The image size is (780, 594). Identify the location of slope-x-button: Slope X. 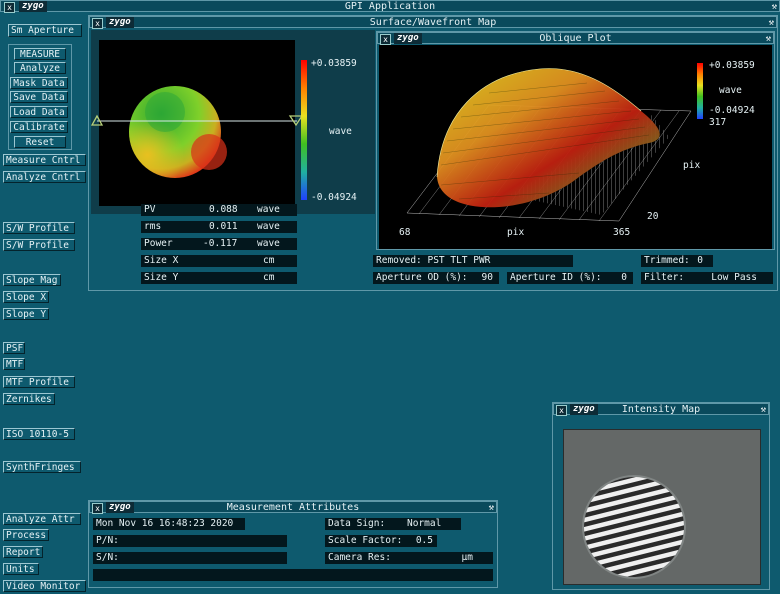
(26, 297).